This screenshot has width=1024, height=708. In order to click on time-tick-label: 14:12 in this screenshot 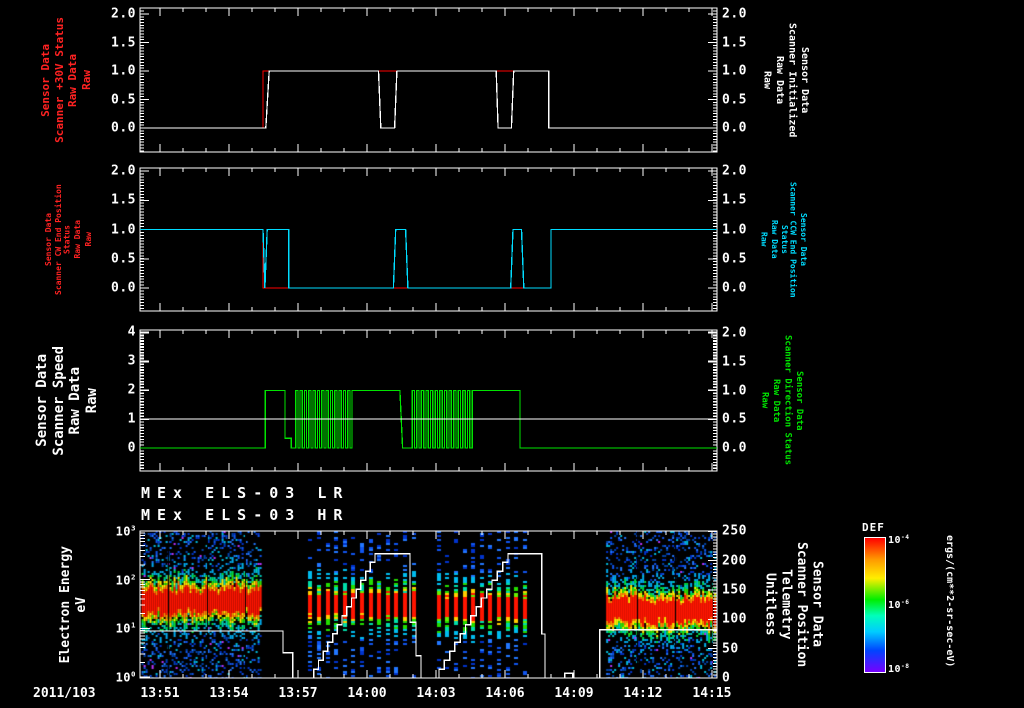, I will do `click(643, 693)`.